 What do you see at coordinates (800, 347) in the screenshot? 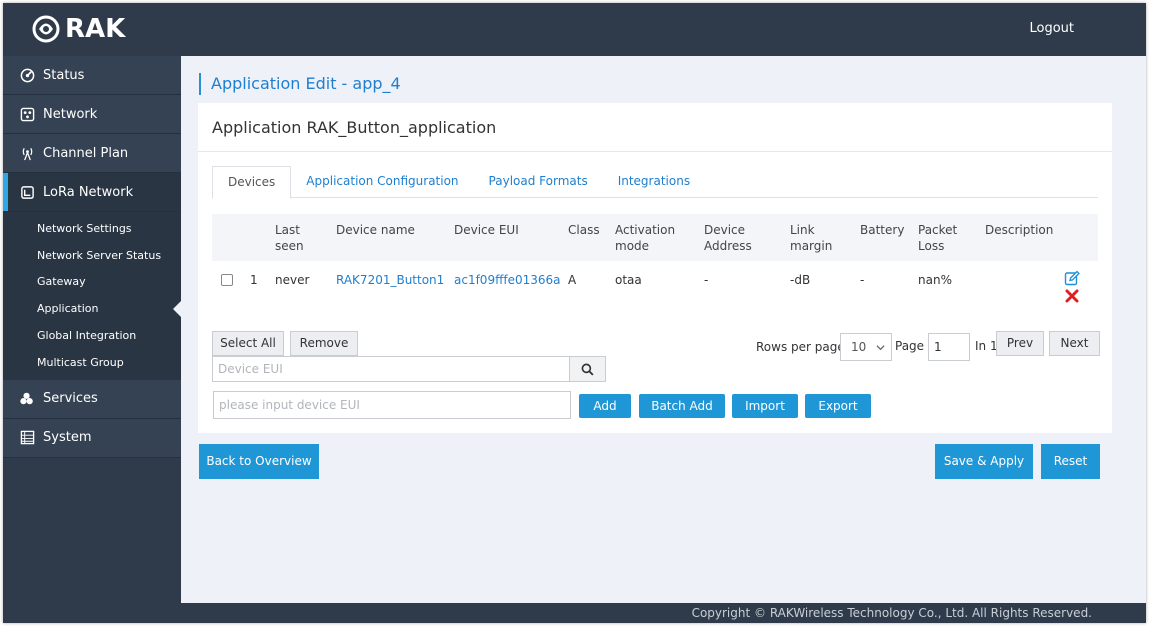
I see `rows-per-page-label: Rows per page` at bounding box center [800, 347].